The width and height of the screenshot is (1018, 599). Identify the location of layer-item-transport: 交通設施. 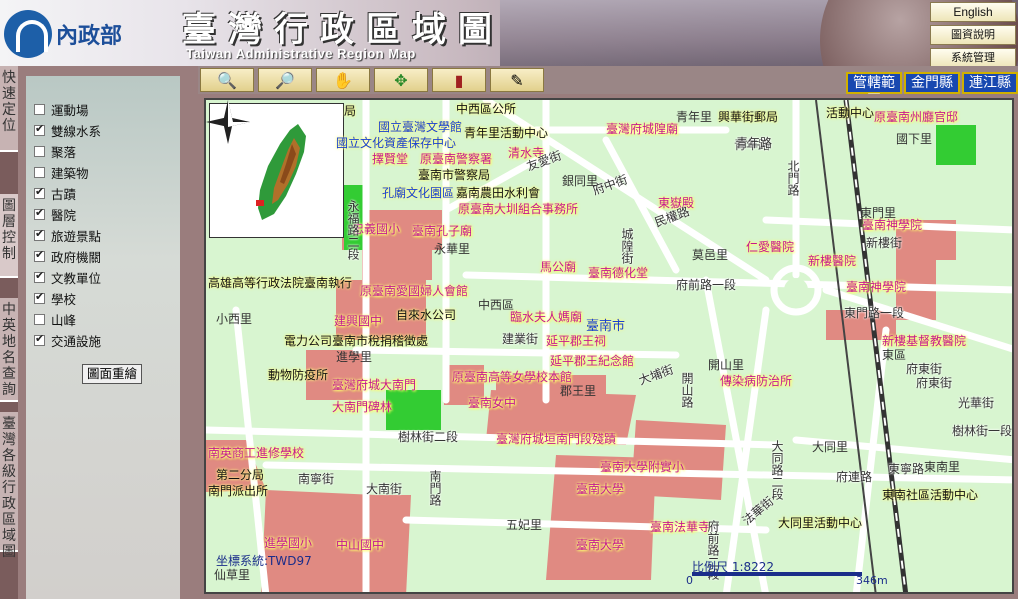
(67, 340).